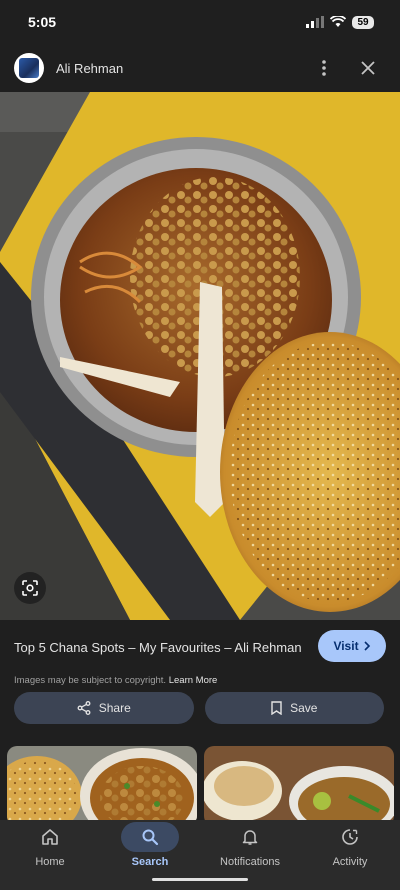 This screenshot has height=890, width=400. What do you see at coordinates (90, 680) in the screenshot?
I see `copyright-text: Images may be subject to copyright.` at bounding box center [90, 680].